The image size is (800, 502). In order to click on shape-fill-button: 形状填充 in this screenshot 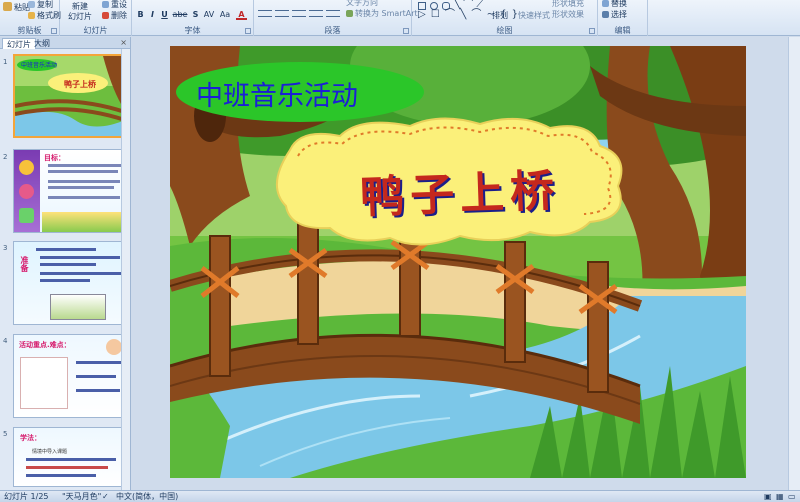, I will do `click(568, 4)`.